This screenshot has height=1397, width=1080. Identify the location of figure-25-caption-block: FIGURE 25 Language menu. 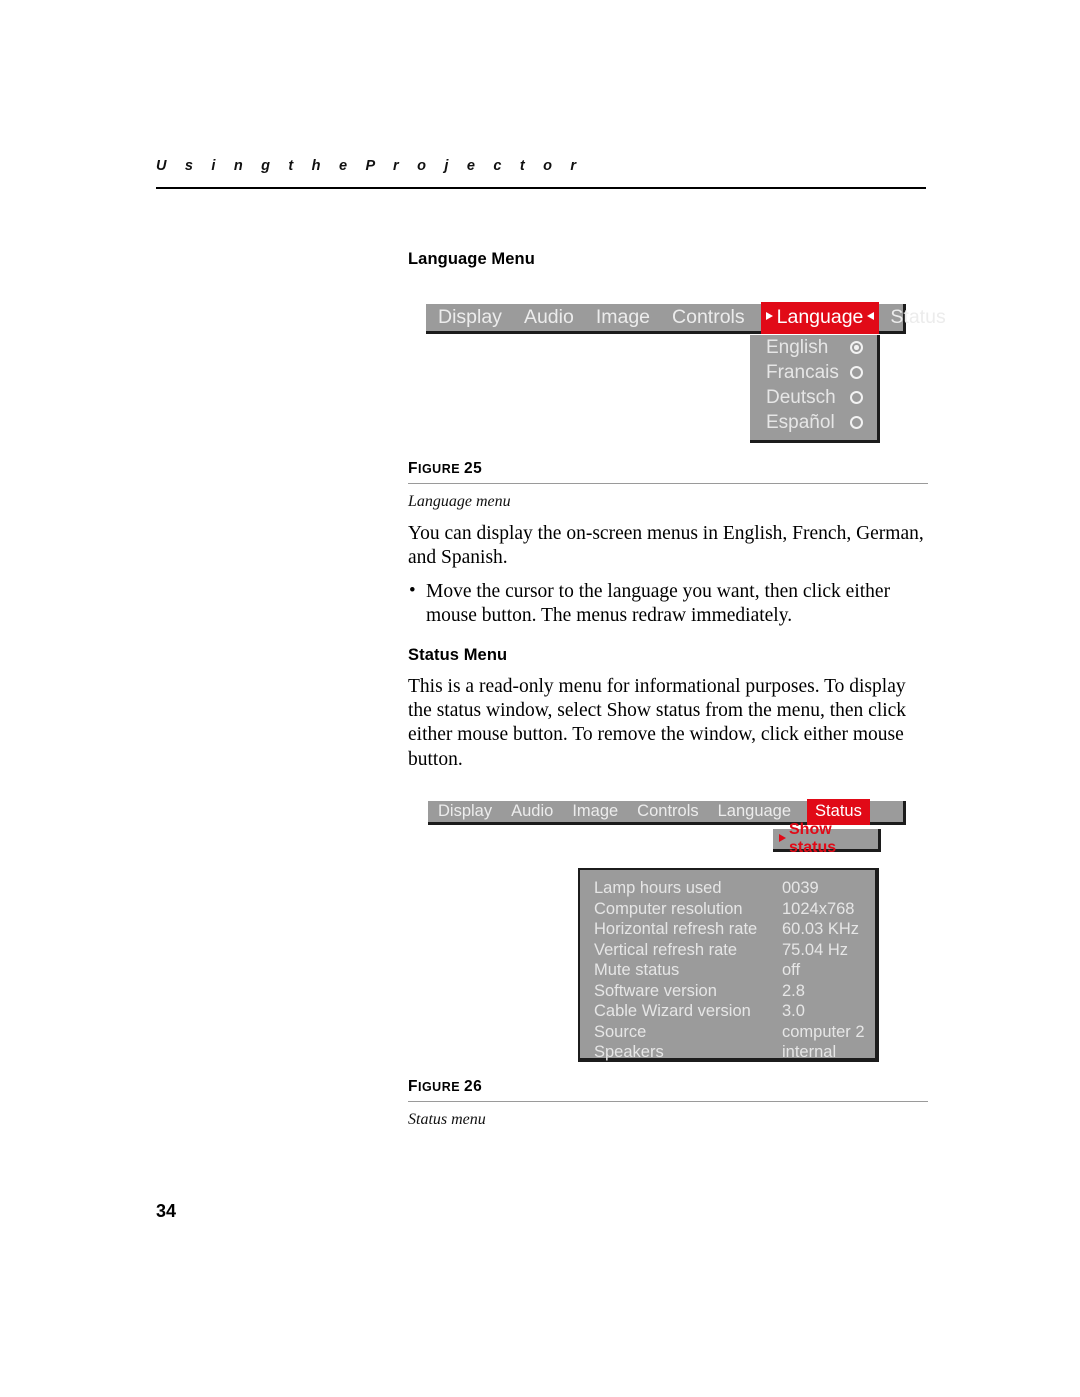
(668, 485).